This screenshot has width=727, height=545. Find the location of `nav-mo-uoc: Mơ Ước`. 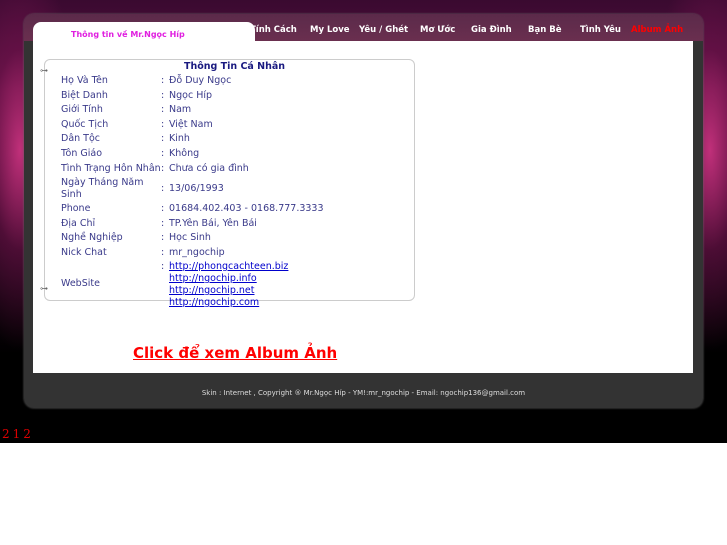

nav-mo-uoc: Mơ Ước is located at coordinates (437, 30).